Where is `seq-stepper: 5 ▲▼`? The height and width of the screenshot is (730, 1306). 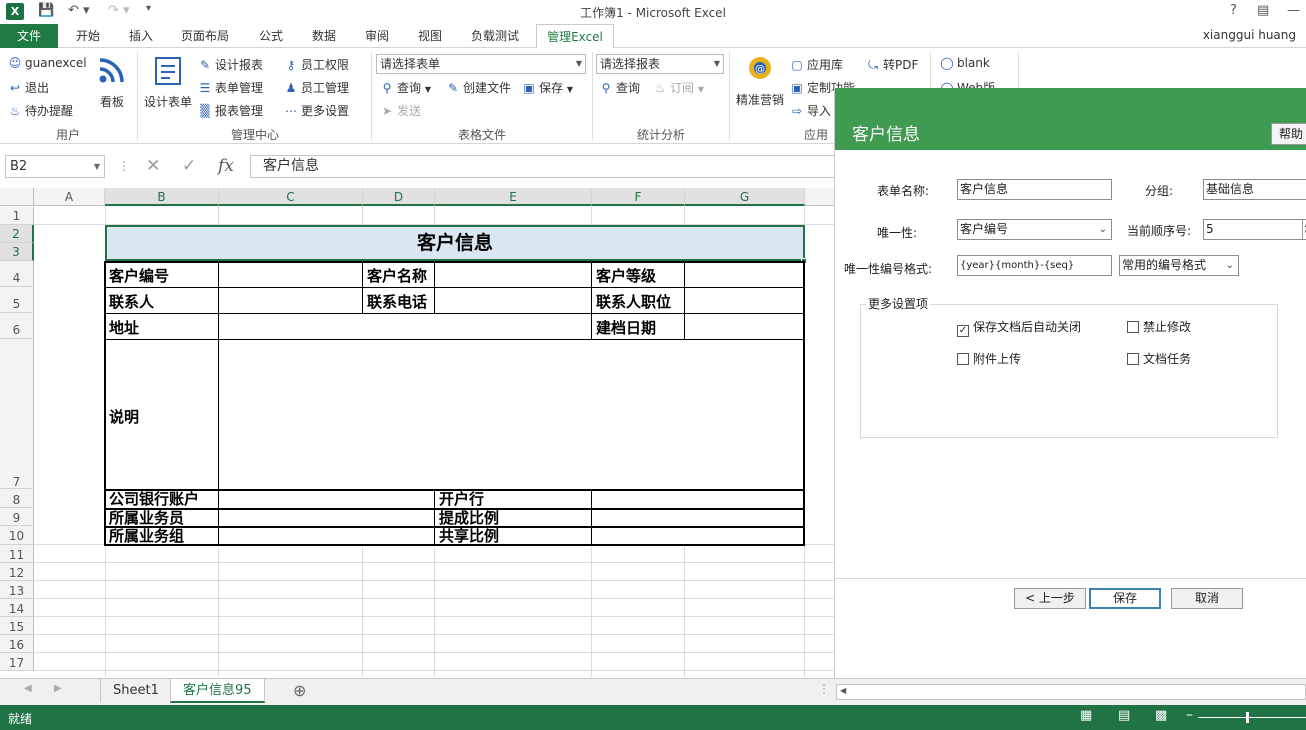 seq-stepper: 5 ▲▼ is located at coordinates (1254, 229).